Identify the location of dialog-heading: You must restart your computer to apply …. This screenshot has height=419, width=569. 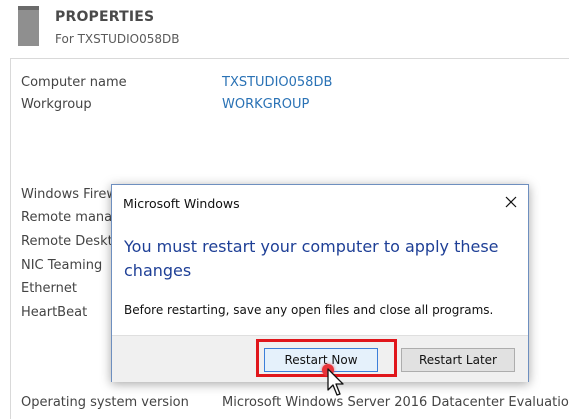
(311, 258).